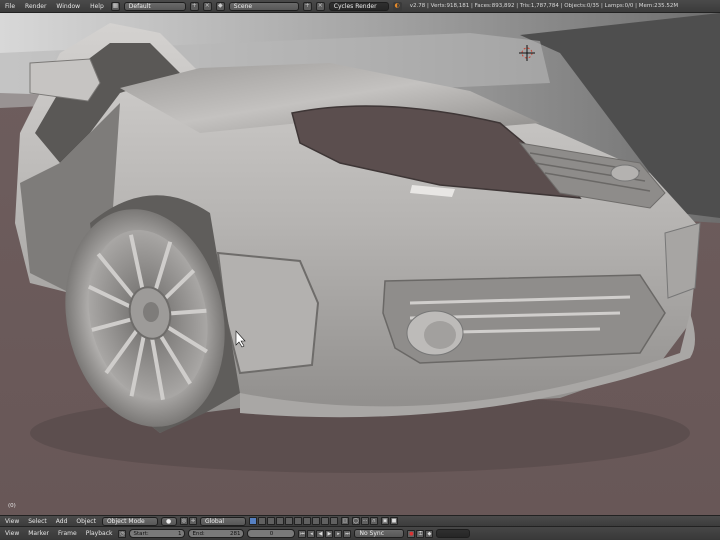 The image size is (720, 540). I want to click on jump-start-icon: ⏮, so click(302, 533).